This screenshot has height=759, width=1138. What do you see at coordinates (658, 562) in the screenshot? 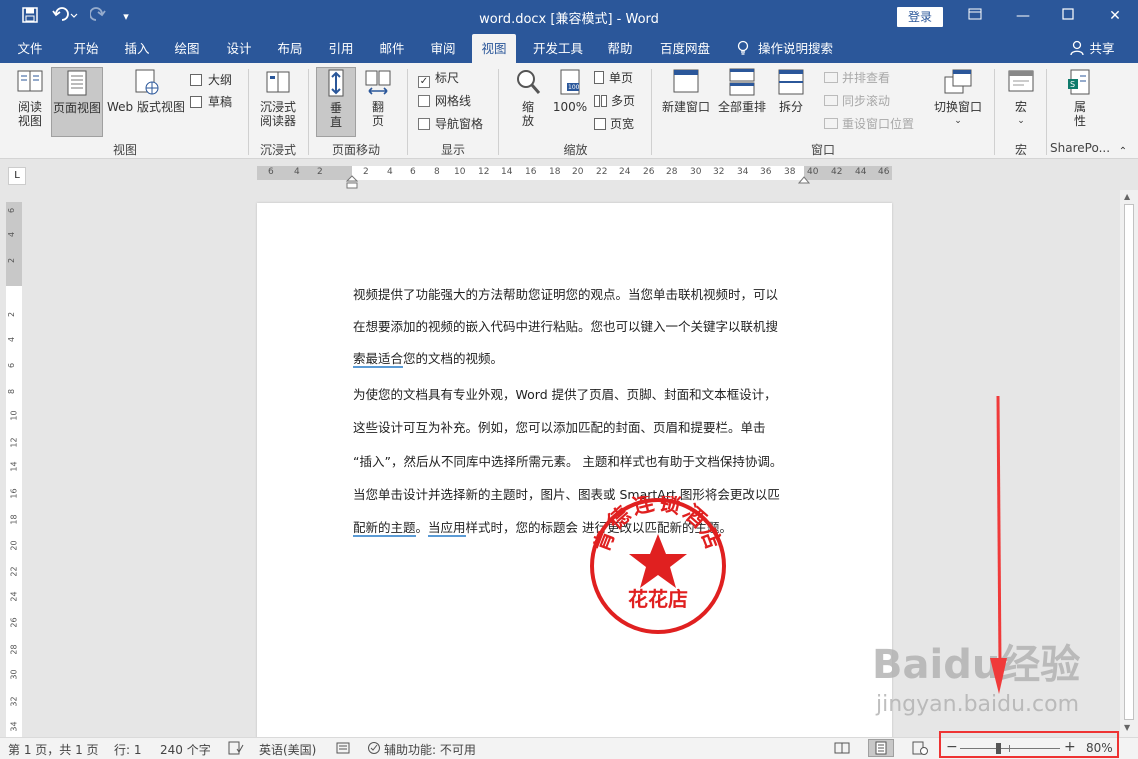
I see `company-seal-stamp: 肯德连锁酒店 花花店` at bounding box center [658, 562].